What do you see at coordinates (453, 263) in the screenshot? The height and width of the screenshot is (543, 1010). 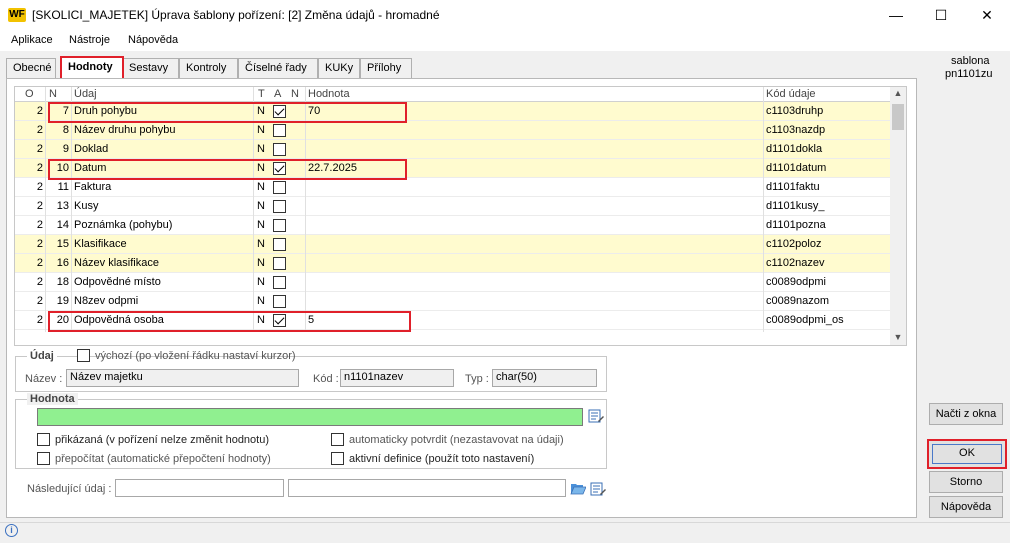 I see `table-row: 2 16 Název klasifikace Nc1102nazev` at bounding box center [453, 263].